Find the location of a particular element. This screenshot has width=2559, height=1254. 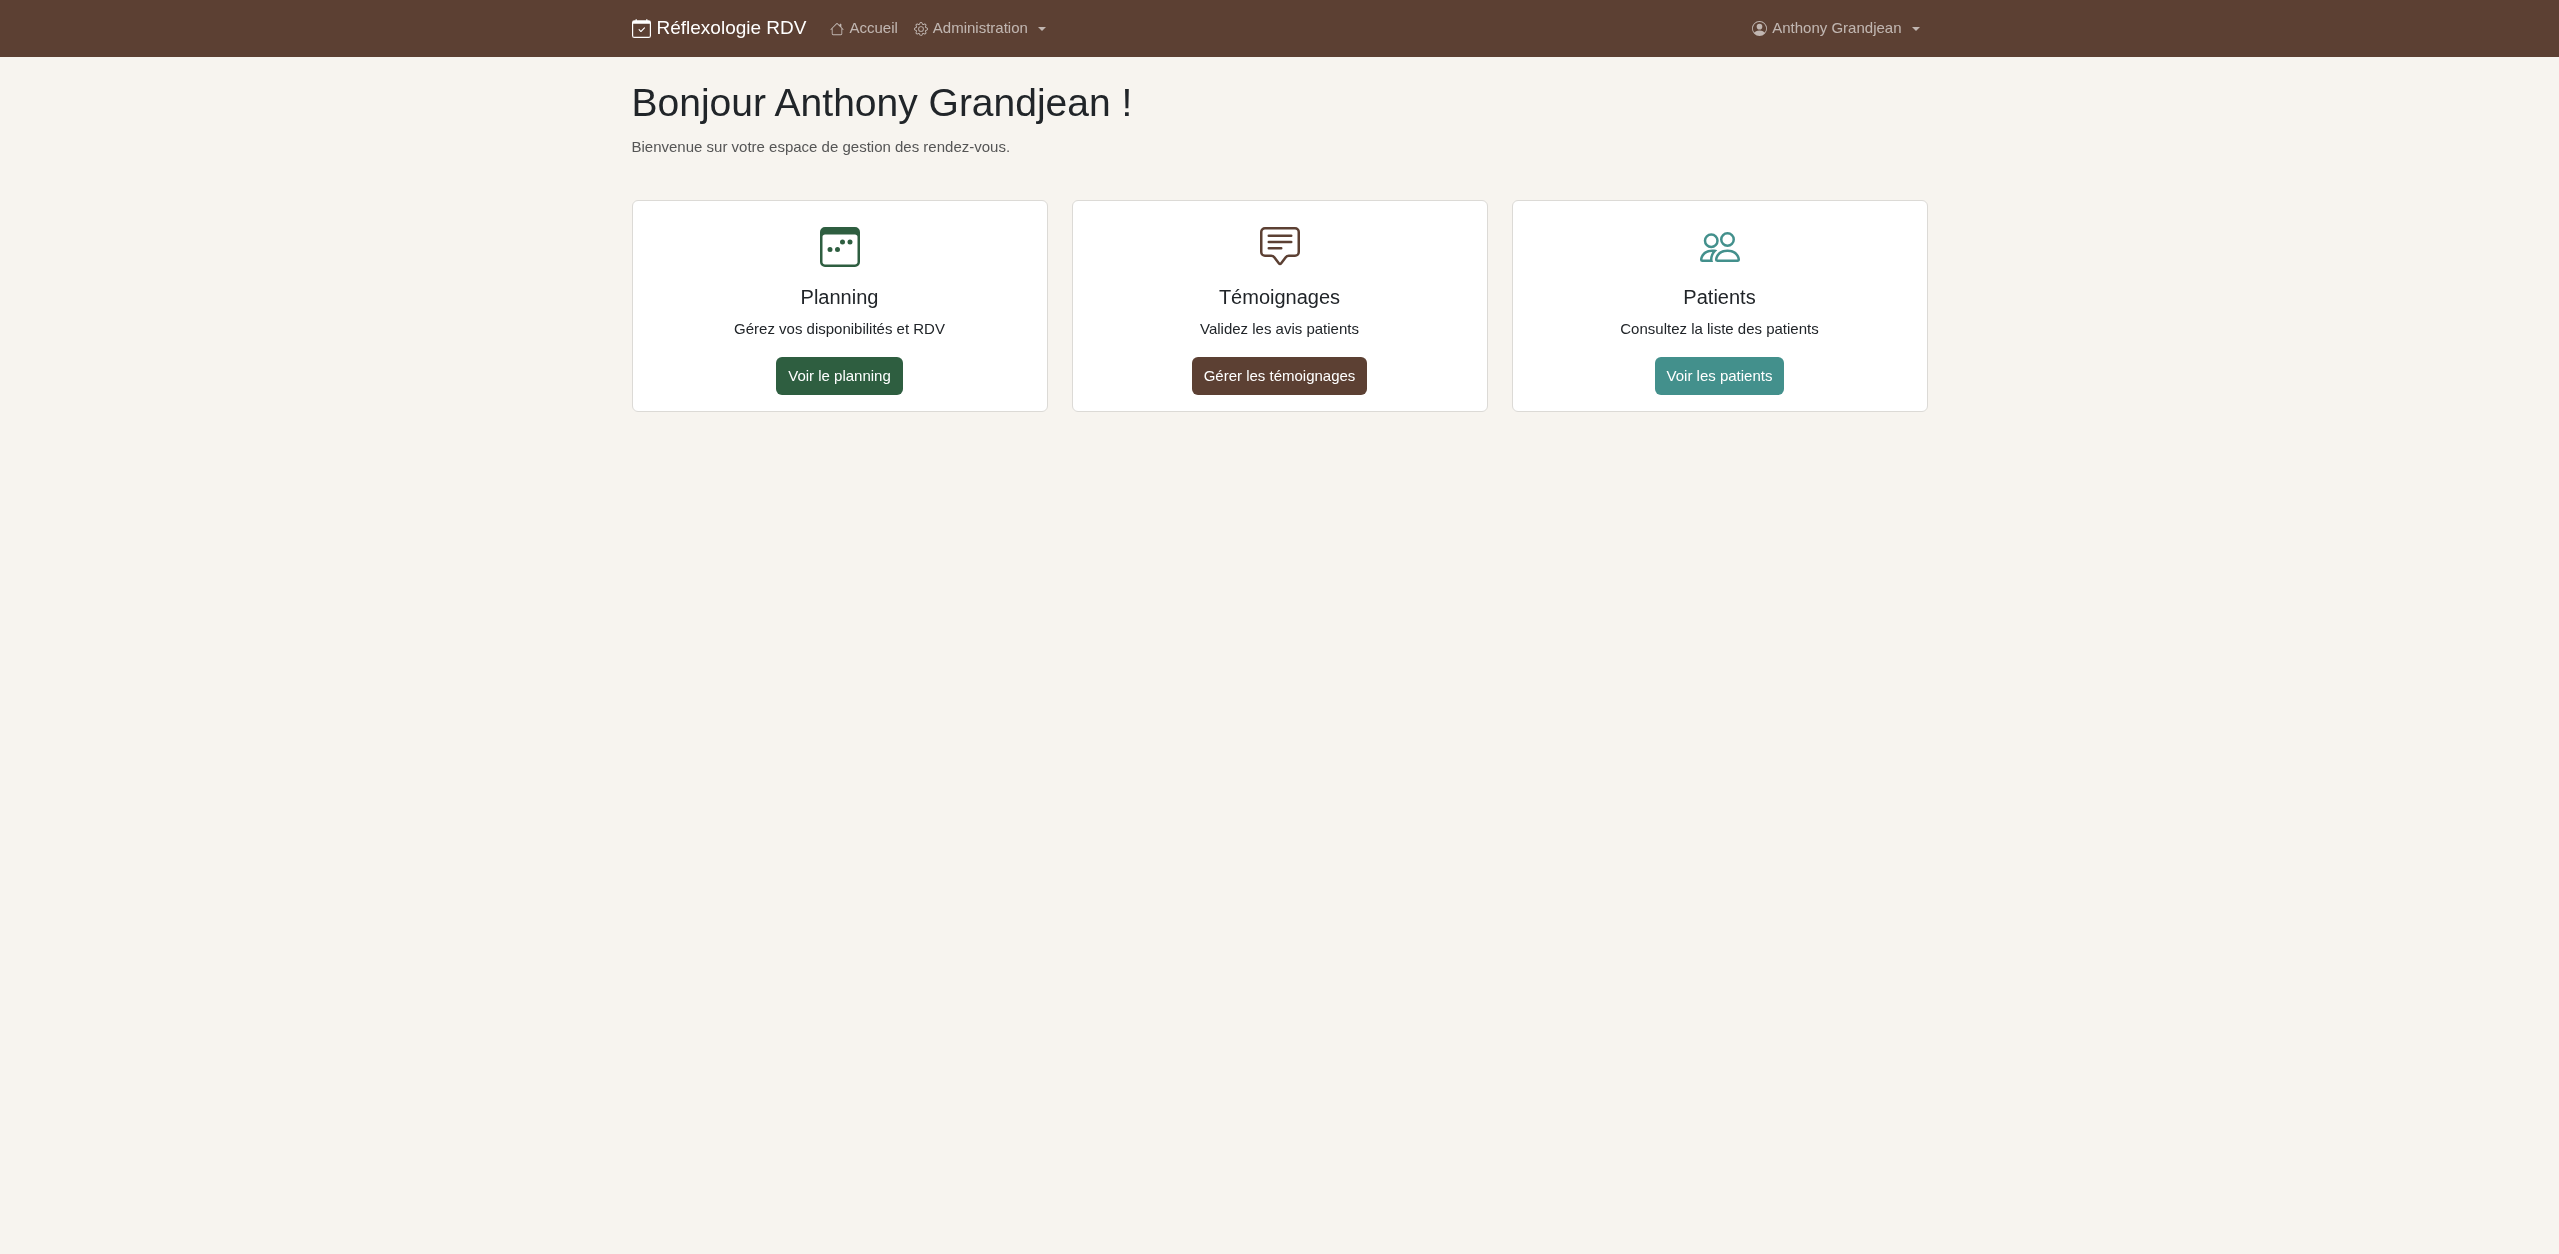

card-description: Gérez vos disponibilités et RDV is located at coordinates (839, 328).